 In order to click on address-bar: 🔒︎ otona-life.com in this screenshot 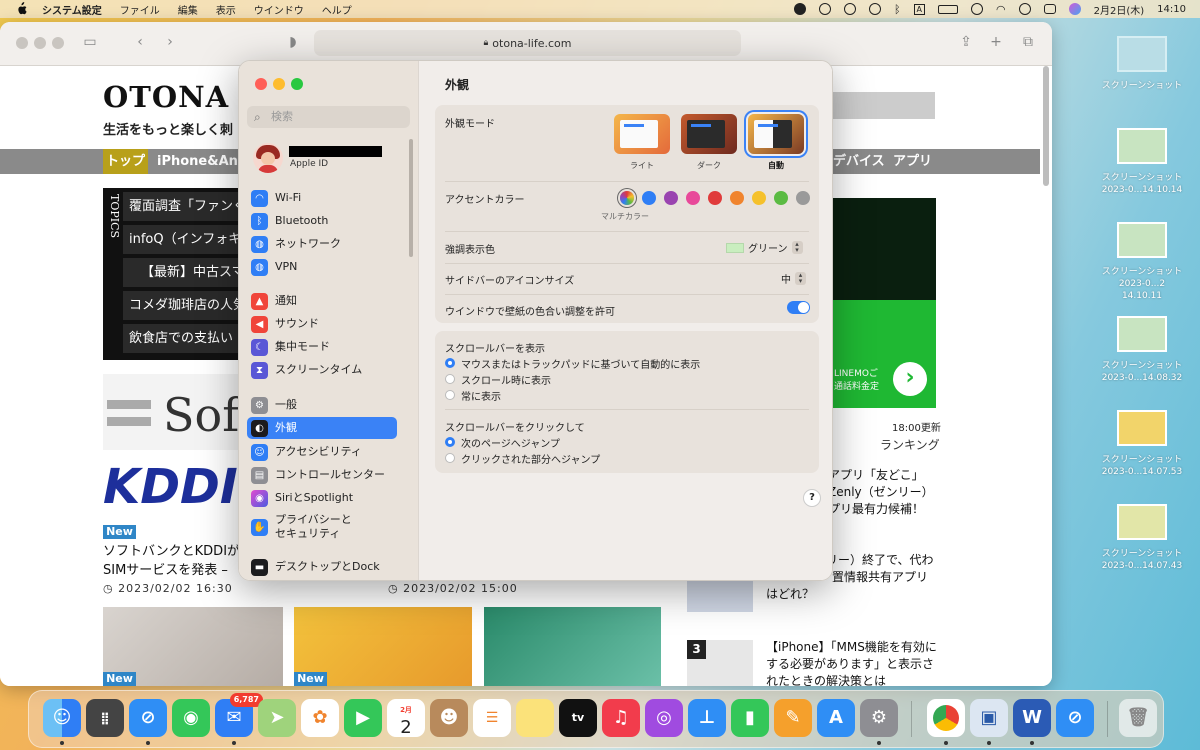, I will do `click(527, 43)`.